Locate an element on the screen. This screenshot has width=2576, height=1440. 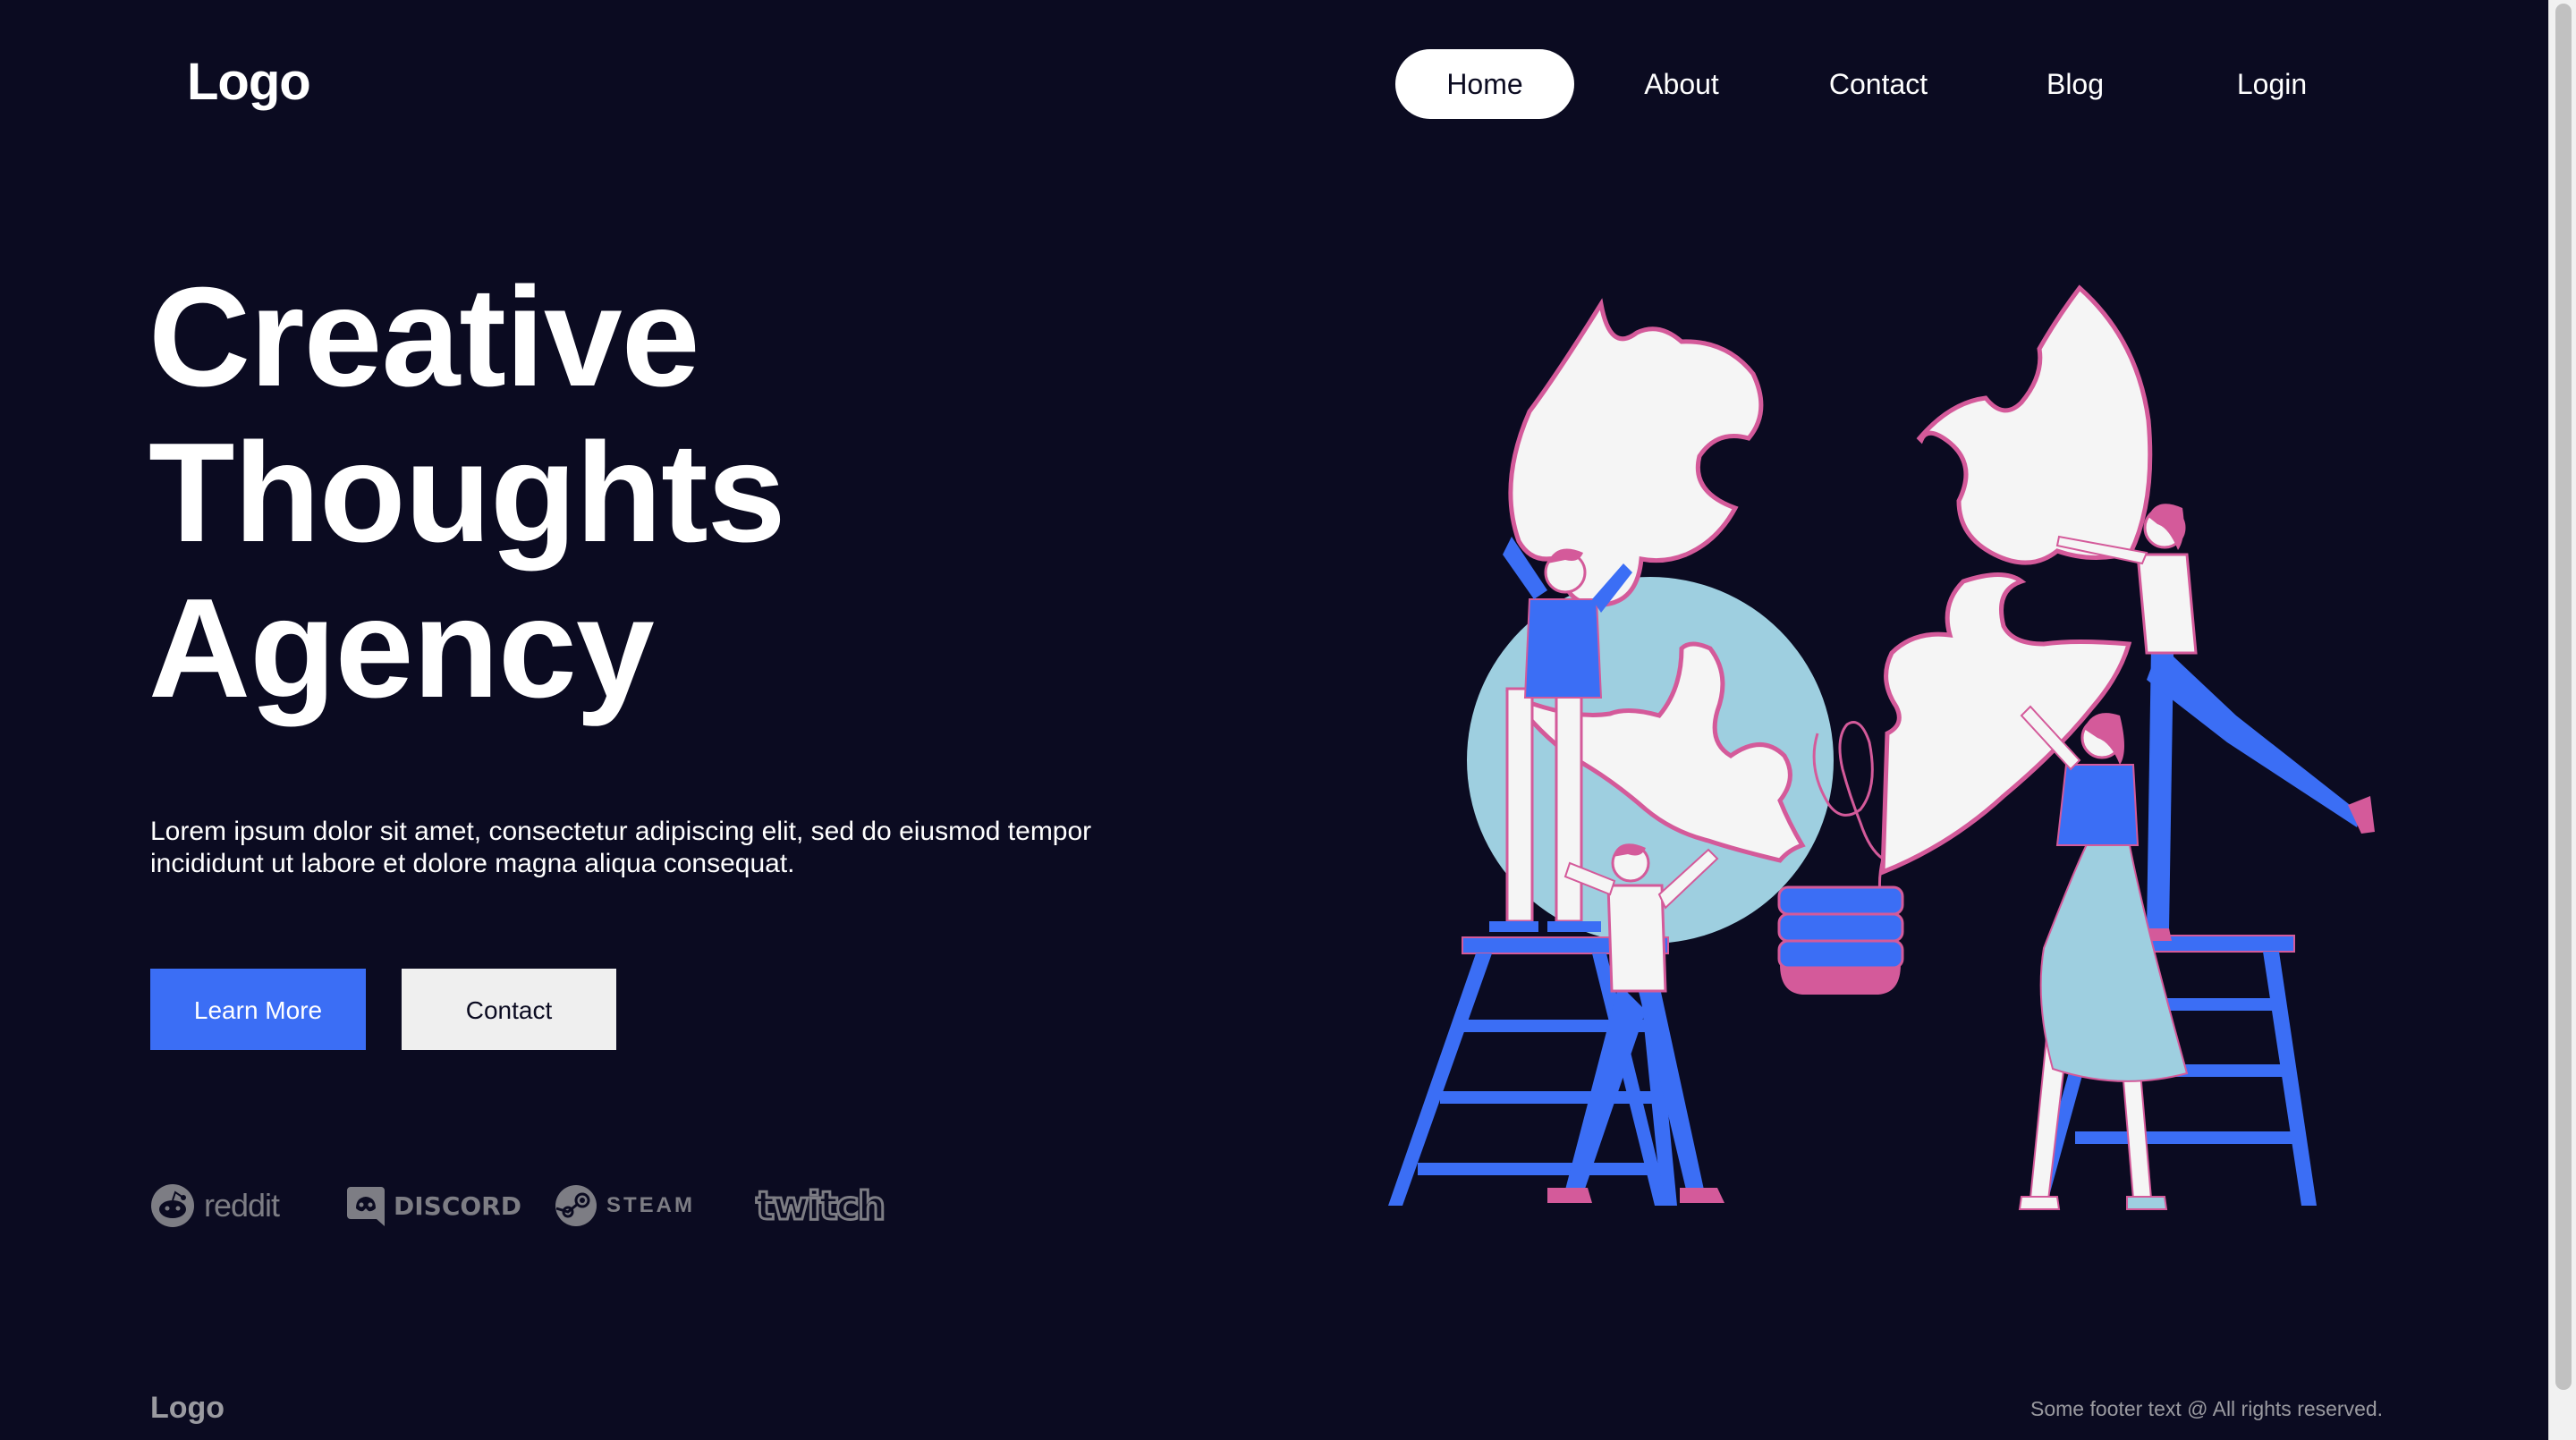
partner-reddit: reddit is located at coordinates (215, 1206).